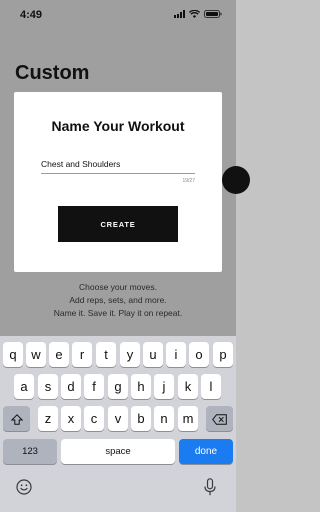 Image resolution: width=320 pixels, height=512 pixels. I want to click on key-g: g, so click(118, 386).